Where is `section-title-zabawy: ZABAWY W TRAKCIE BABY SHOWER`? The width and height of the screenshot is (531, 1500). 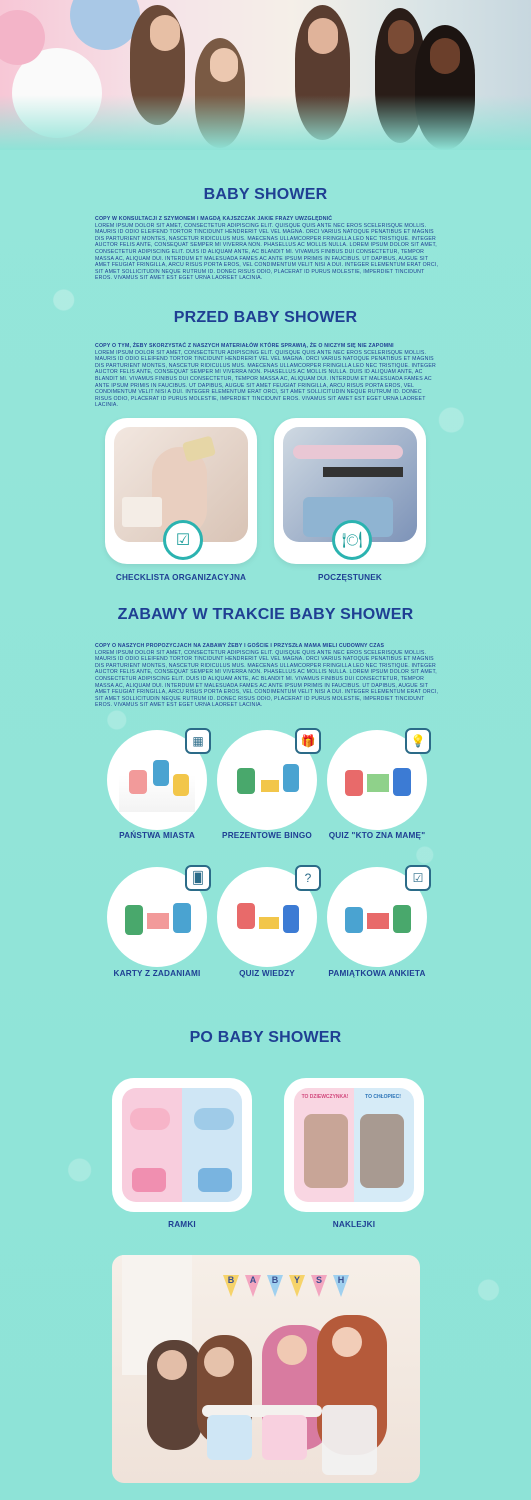 section-title-zabawy: ZABAWY W TRAKCIE BABY SHOWER is located at coordinates (265, 614).